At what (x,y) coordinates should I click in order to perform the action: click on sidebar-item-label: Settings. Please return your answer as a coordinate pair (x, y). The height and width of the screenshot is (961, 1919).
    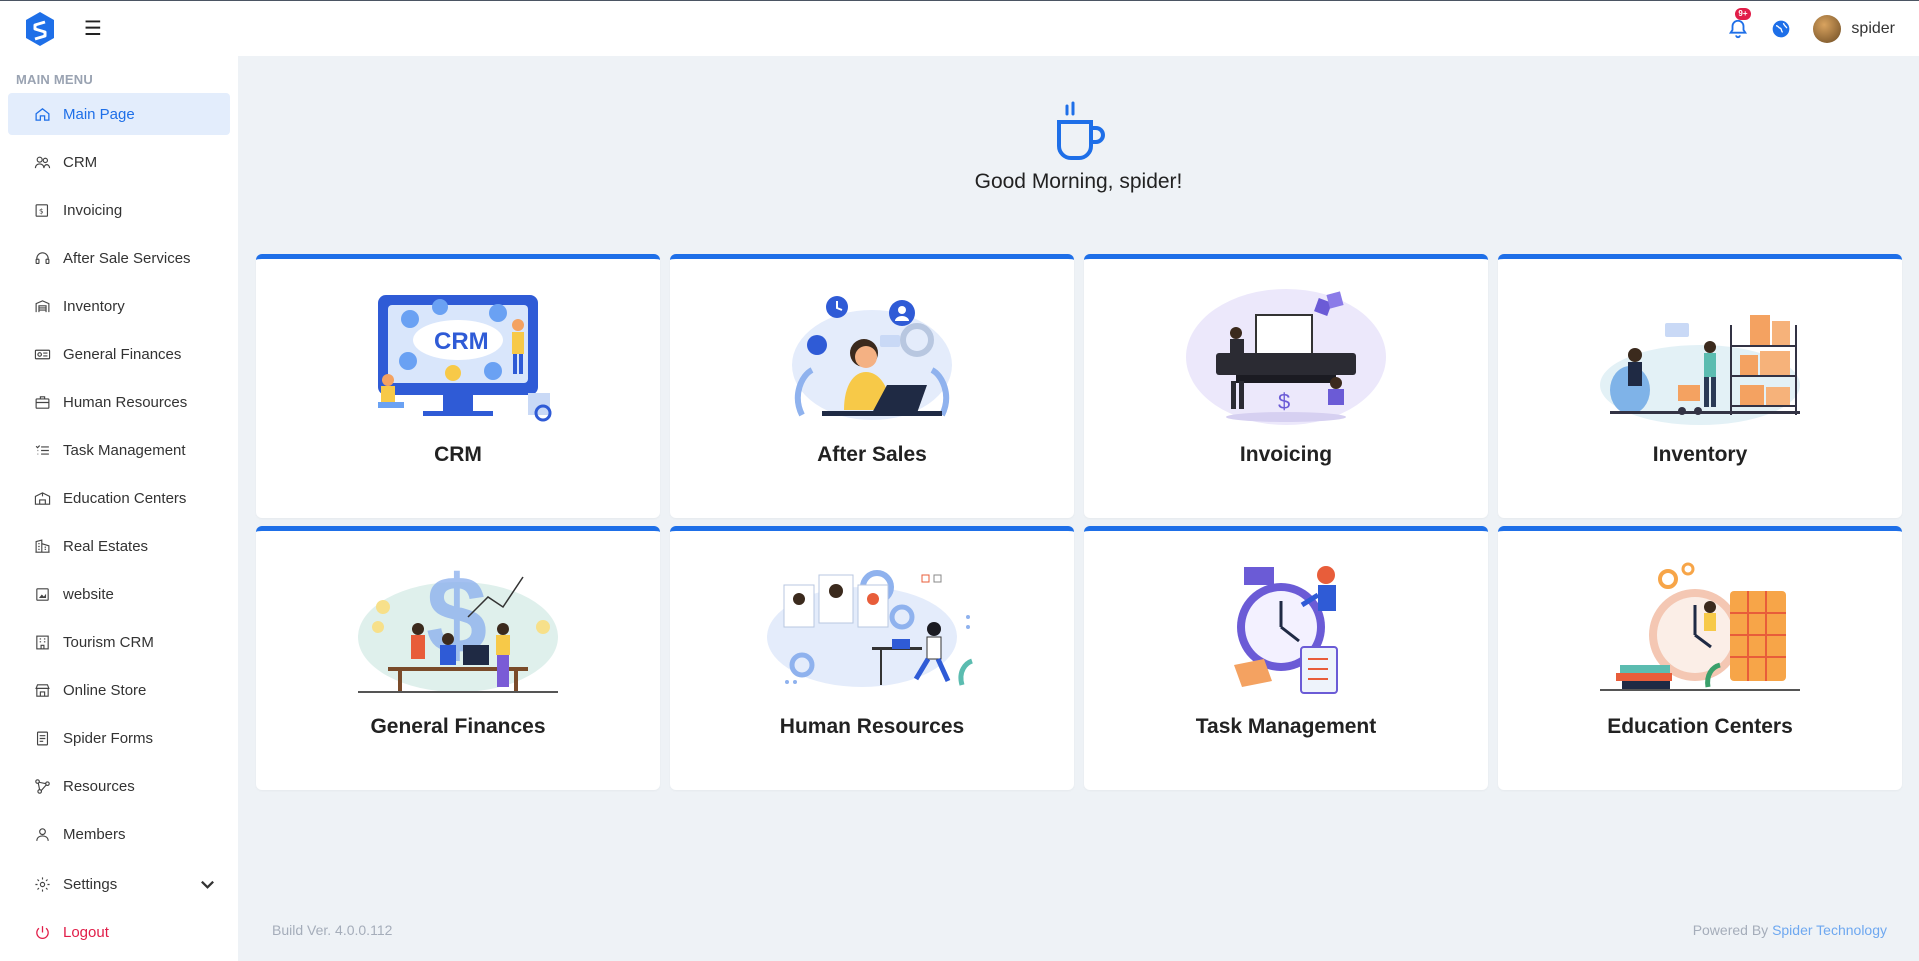
    Looking at the image, I should click on (90, 884).